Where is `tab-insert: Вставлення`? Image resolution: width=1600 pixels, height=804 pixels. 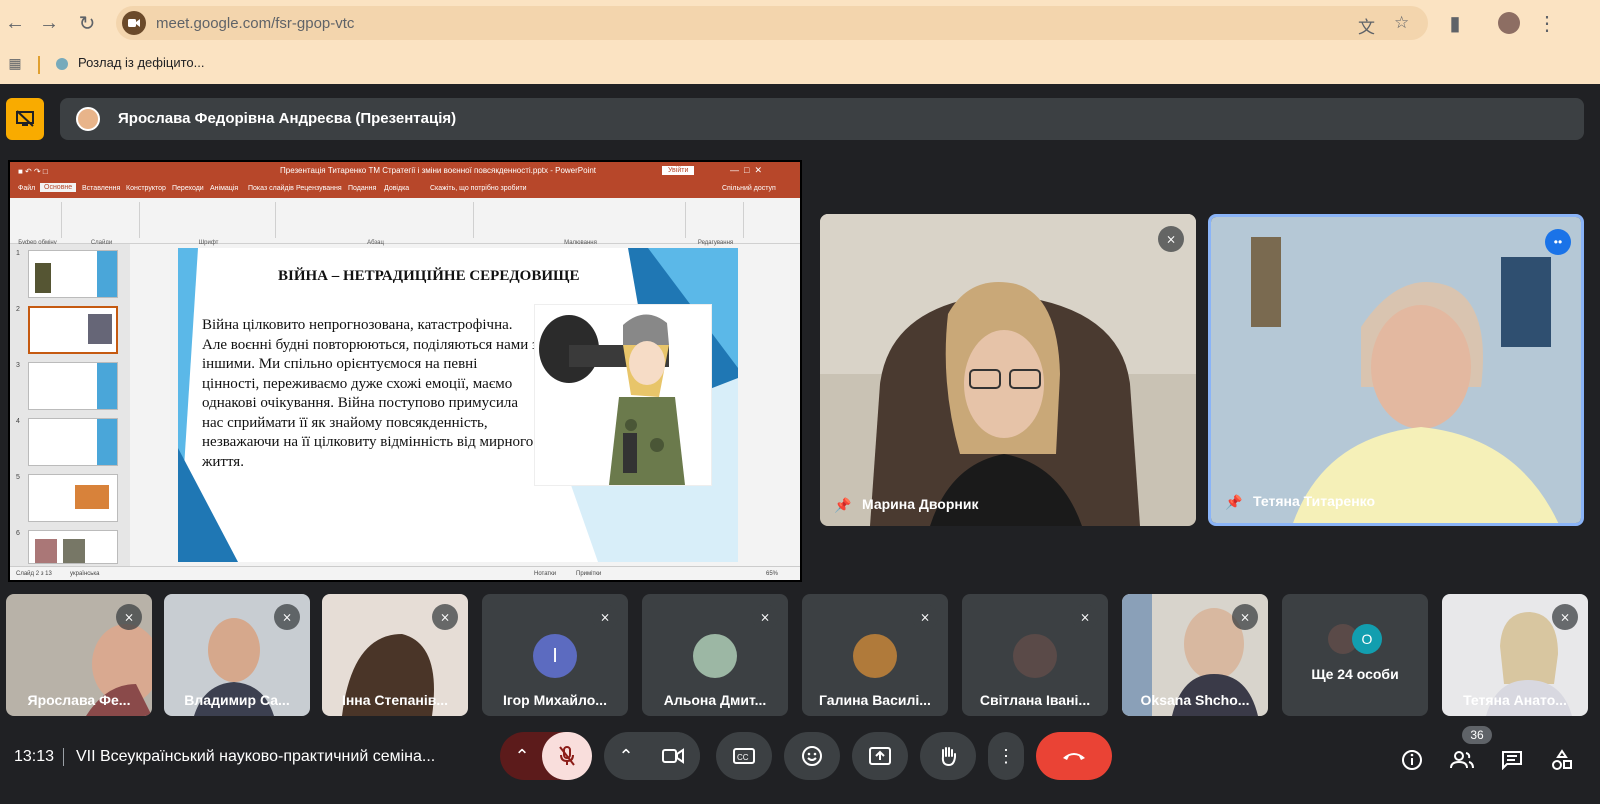 tab-insert: Вставлення is located at coordinates (101, 188).